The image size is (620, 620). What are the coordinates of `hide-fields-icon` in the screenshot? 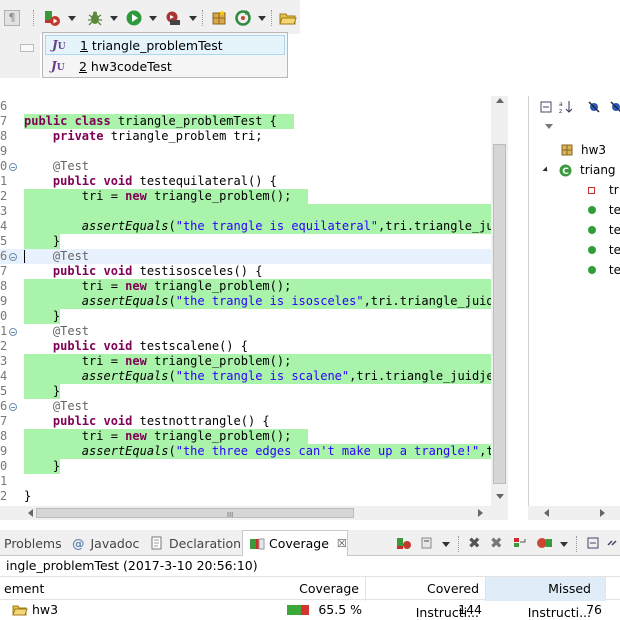 It's located at (594, 107).